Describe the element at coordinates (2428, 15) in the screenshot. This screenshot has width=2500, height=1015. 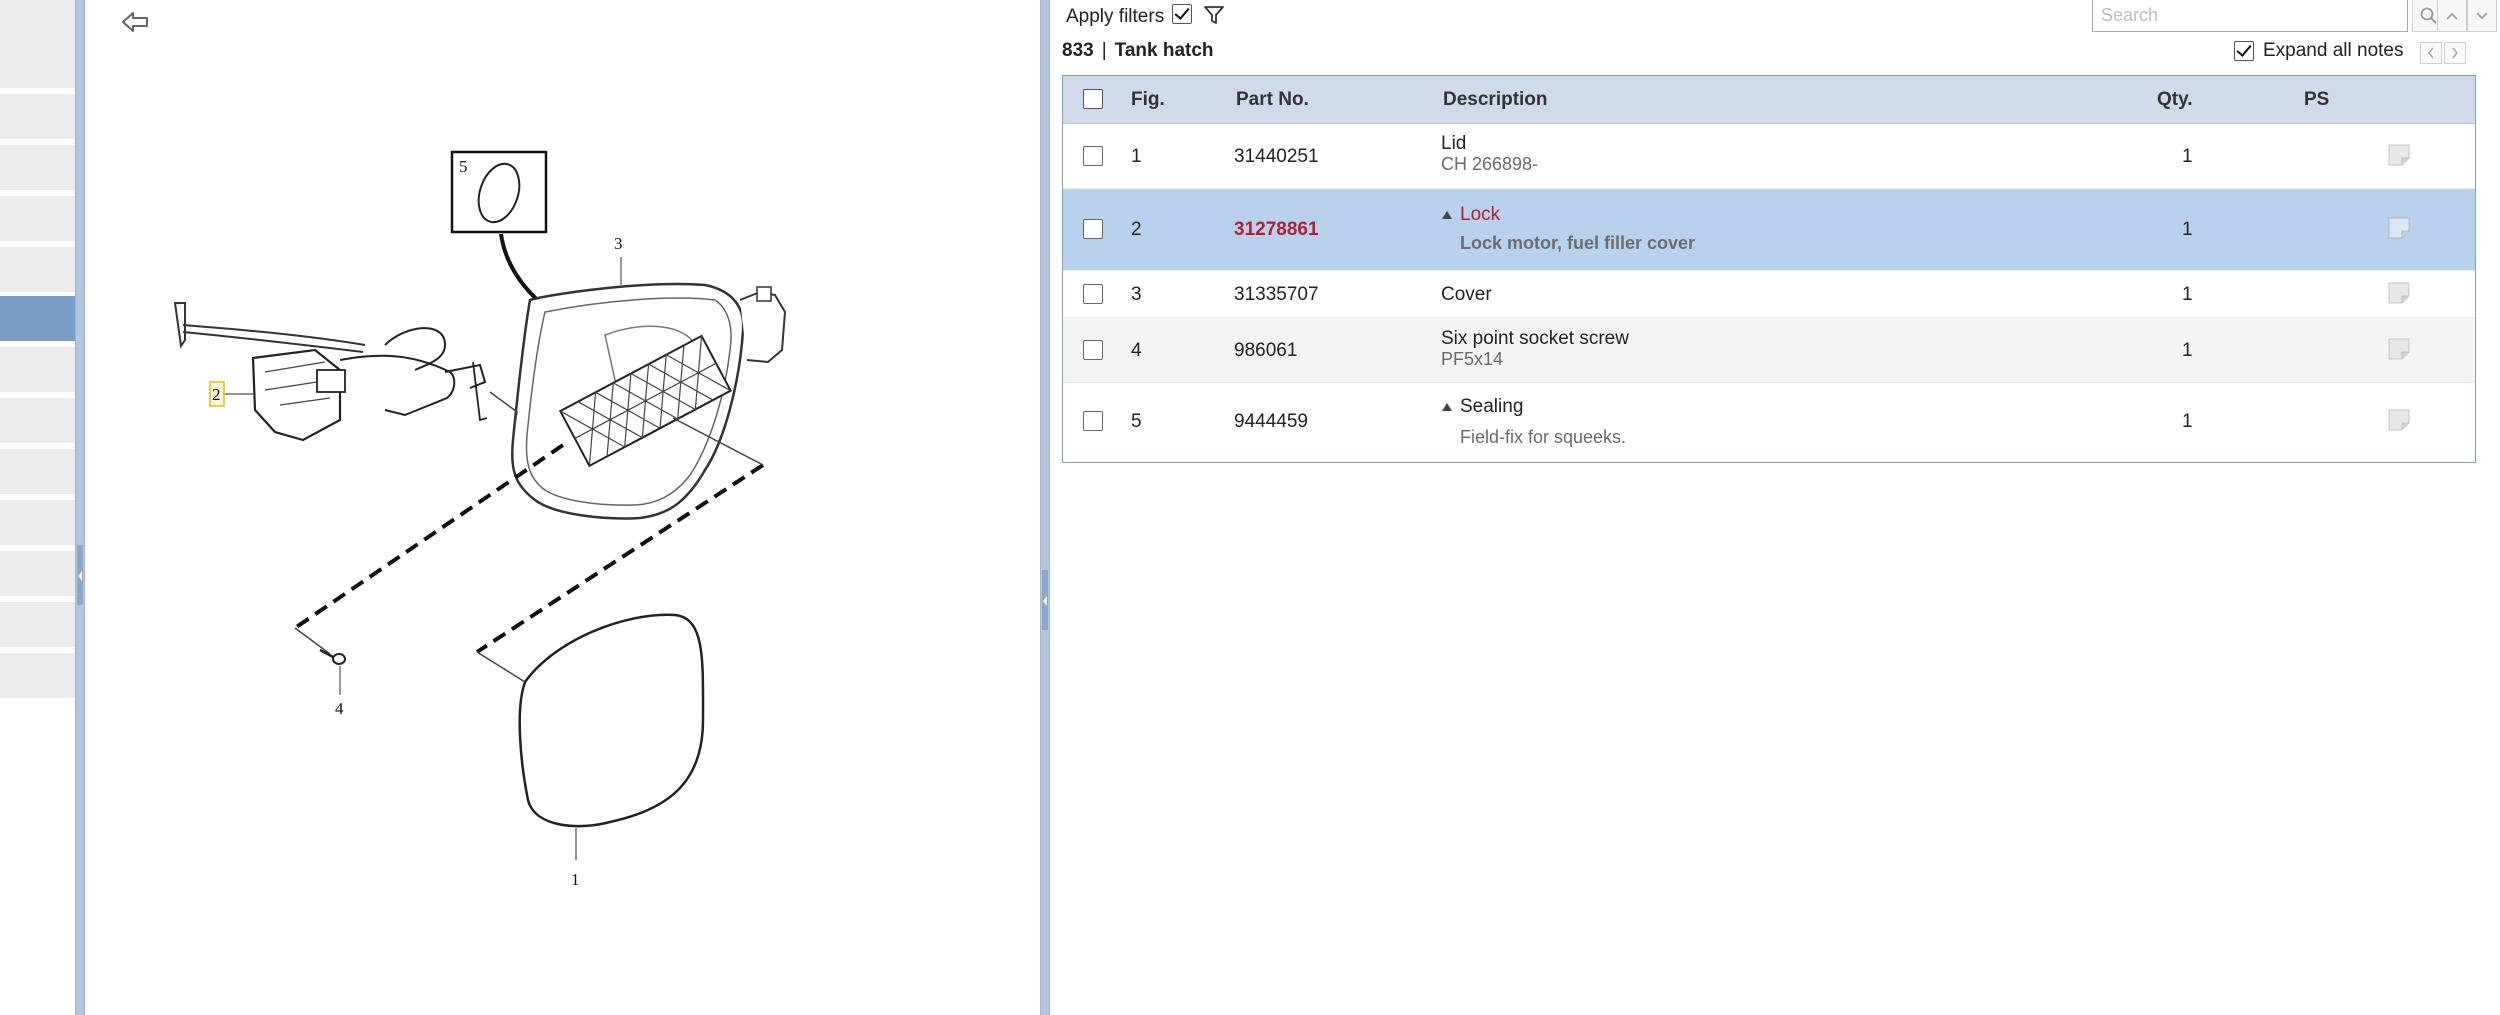
I see `magnifier-icon` at that location.